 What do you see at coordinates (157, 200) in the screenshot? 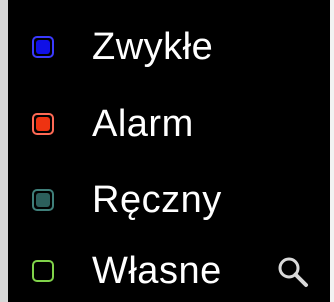
I see `legend-label: Ręczny` at bounding box center [157, 200].